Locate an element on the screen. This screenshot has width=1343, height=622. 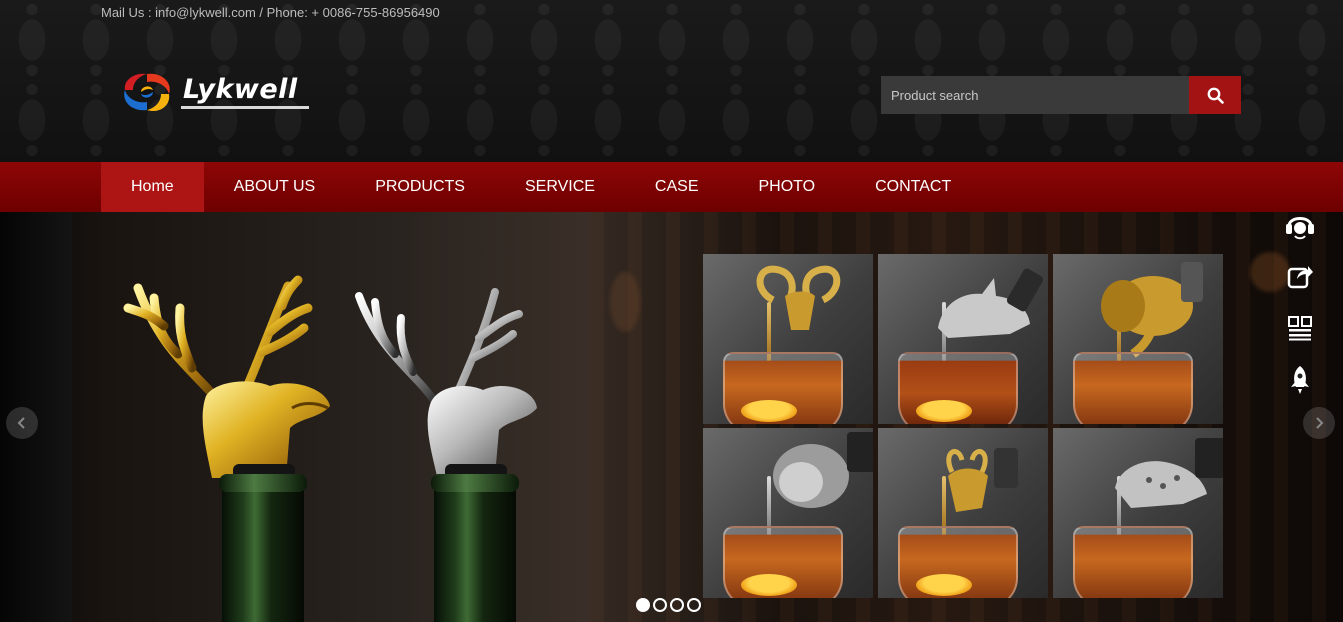
qr-code-button is located at coordinates (1300, 328).